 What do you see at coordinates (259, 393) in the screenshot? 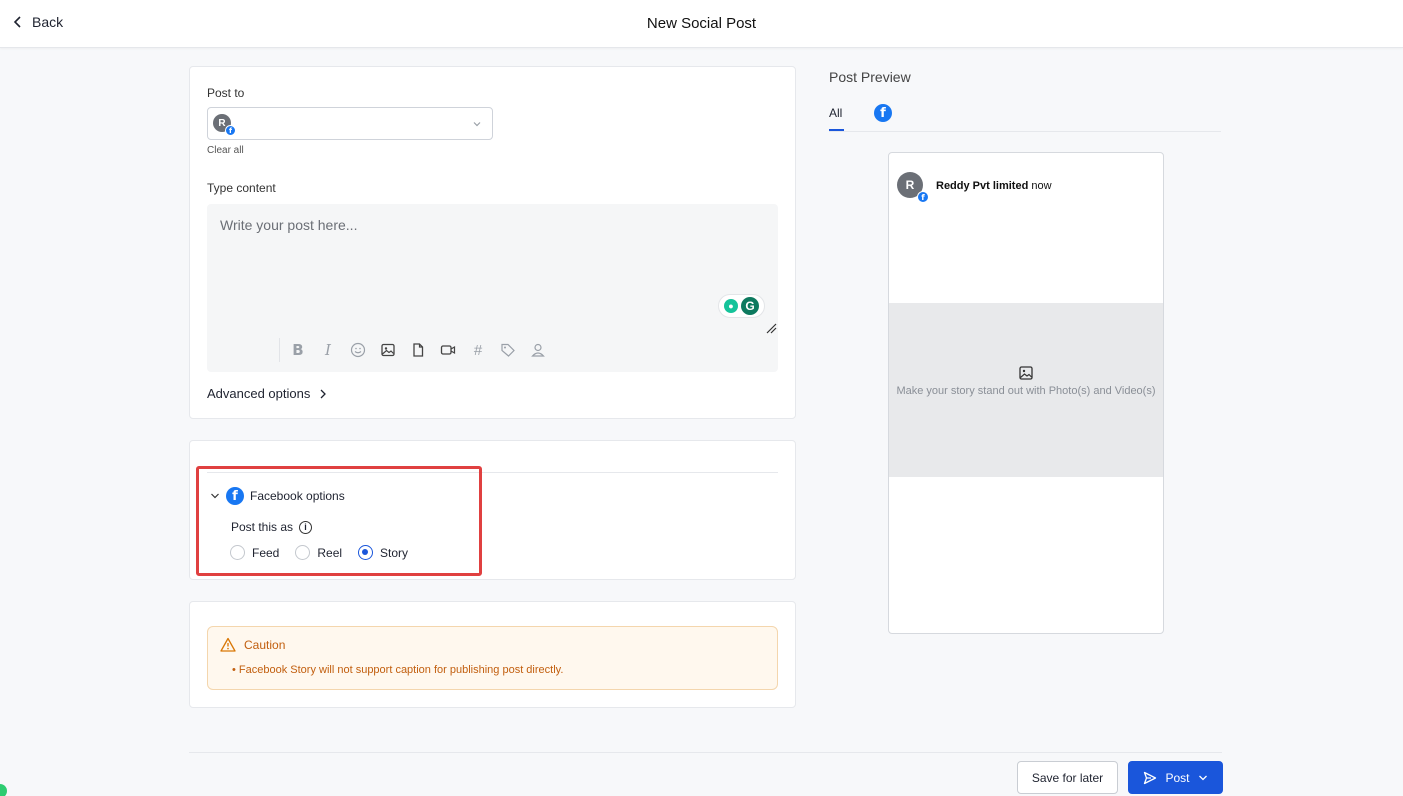
I see `advanced-options-label: Advanced options` at bounding box center [259, 393].